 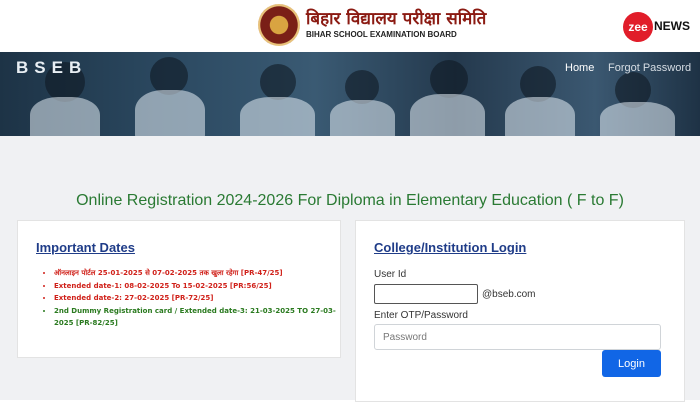 What do you see at coordinates (649, 68) in the screenshot?
I see `nav-forgot-password-link: Forgot Password` at bounding box center [649, 68].